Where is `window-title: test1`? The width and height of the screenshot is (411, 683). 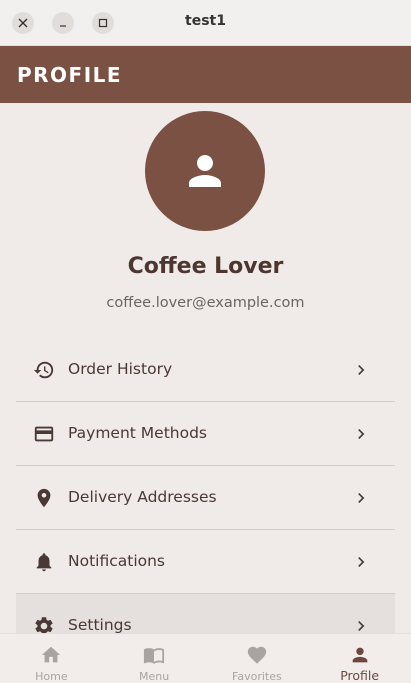 window-title: test1 is located at coordinates (205, 21).